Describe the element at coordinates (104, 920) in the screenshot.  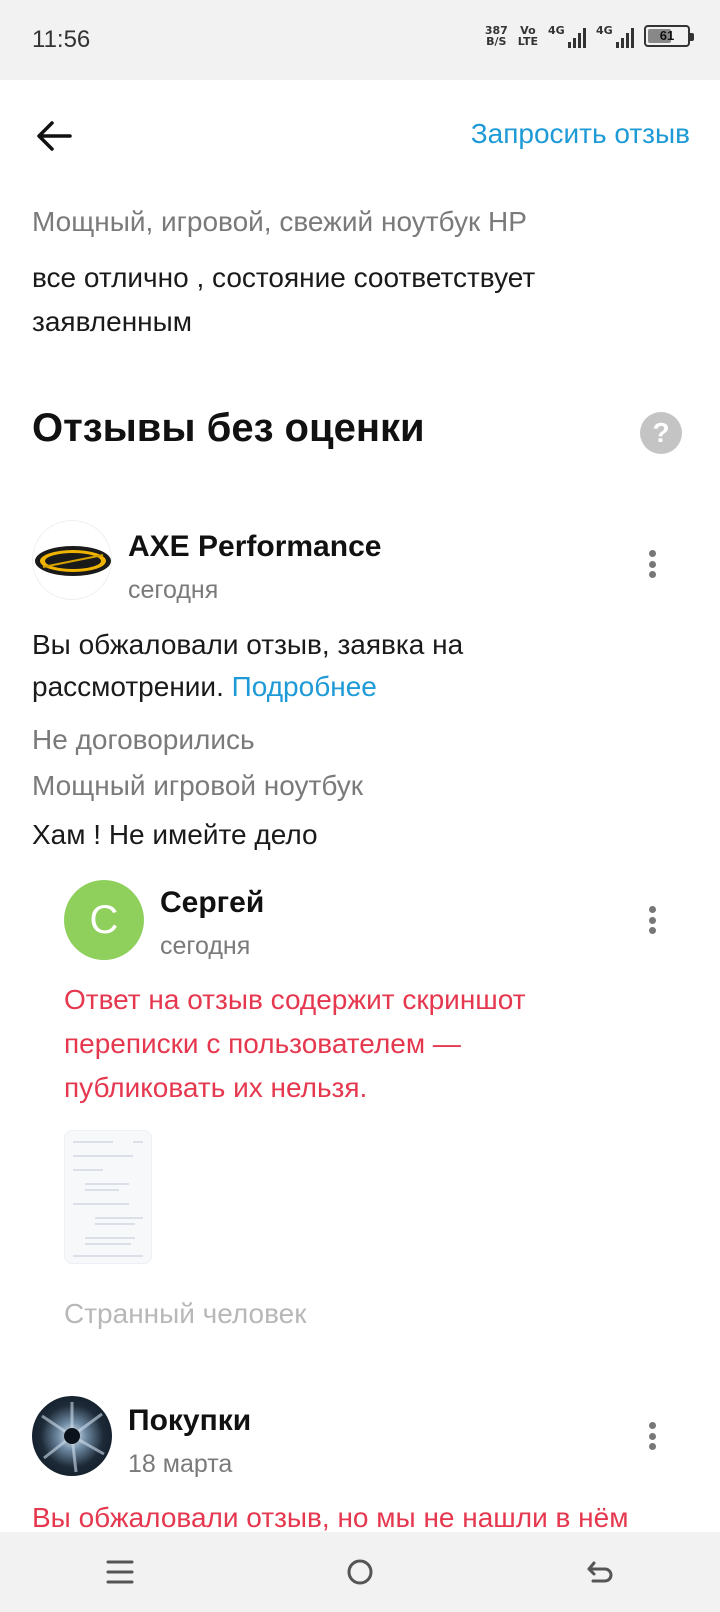
I see `avatar: С` at that location.